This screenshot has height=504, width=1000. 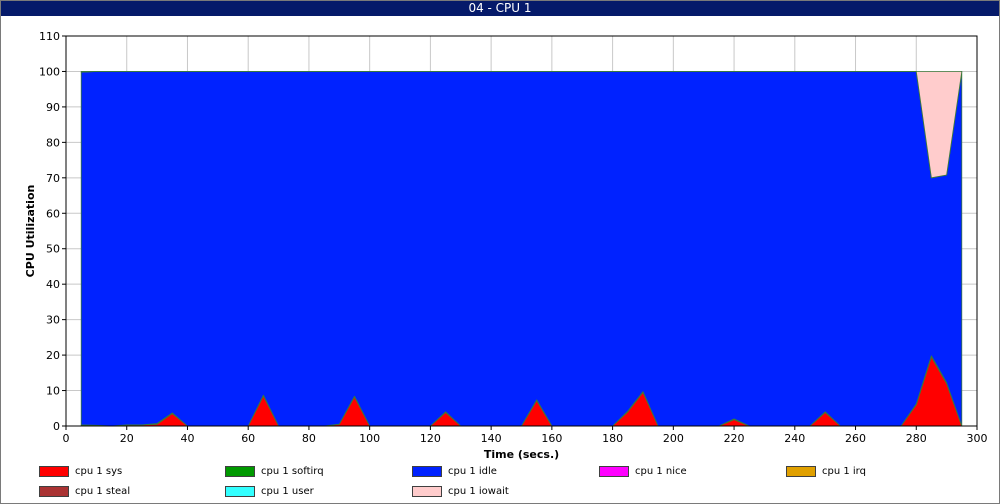 I want to click on x-axis-title: Time (secs.), so click(x=521, y=454).